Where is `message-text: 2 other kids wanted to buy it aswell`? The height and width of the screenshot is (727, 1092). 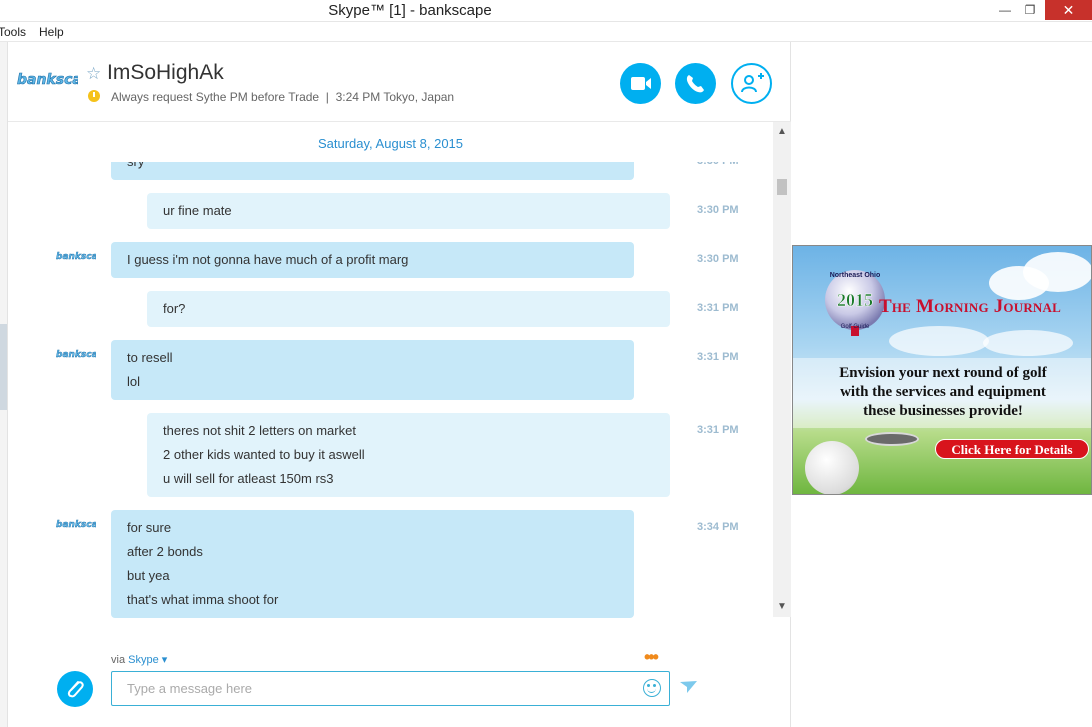
message-text: 2 other kids wanted to buy it aswell is located at coordinates (264, 454).